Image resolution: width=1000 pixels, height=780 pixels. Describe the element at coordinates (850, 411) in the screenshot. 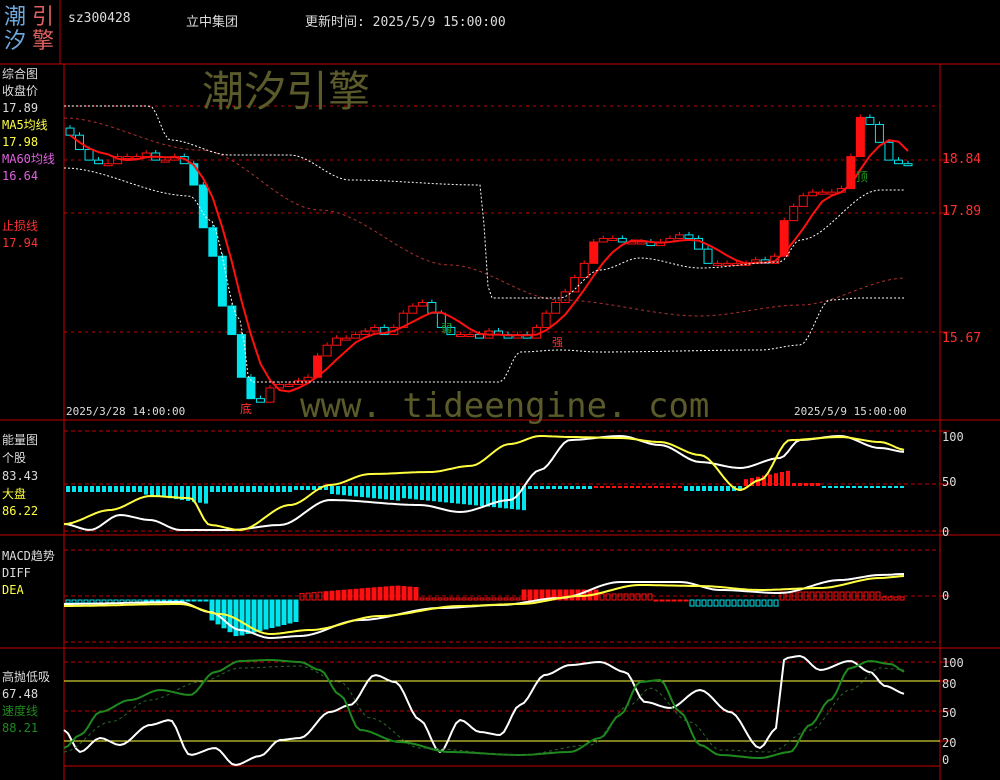

I see `date-end: 2025/5/9 15:00:00` at that location.